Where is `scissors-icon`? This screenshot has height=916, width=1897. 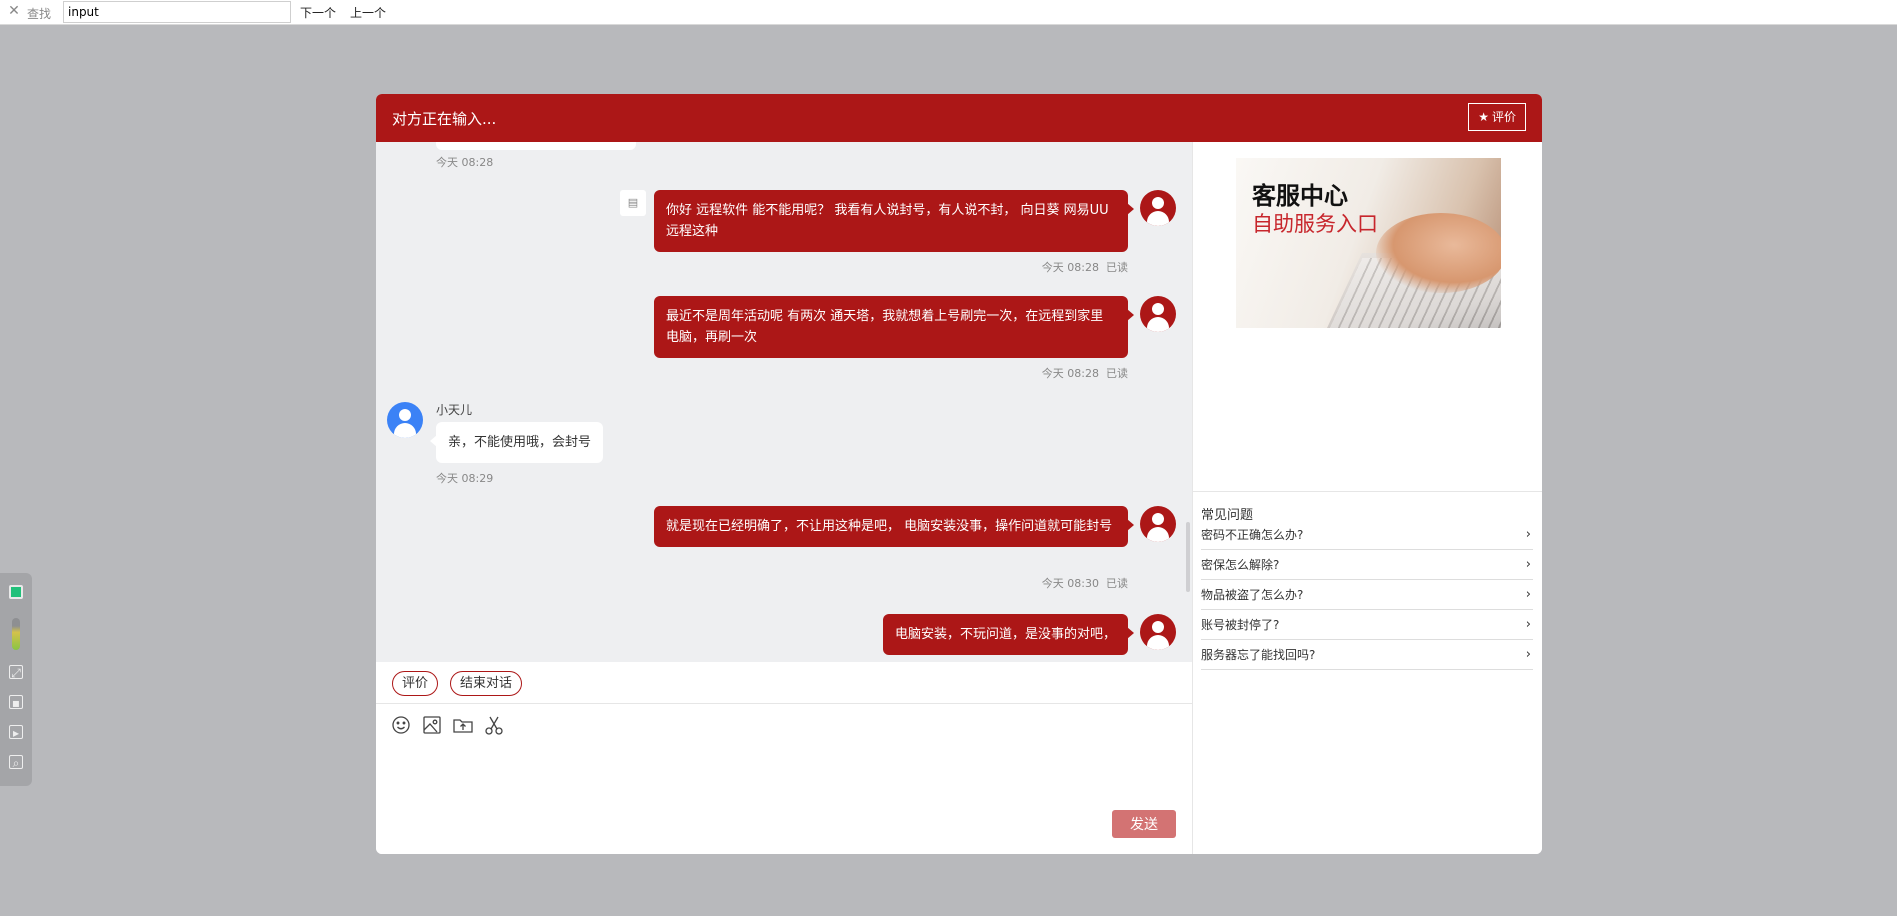
scissors-icon is located at coordinates (494, 725).